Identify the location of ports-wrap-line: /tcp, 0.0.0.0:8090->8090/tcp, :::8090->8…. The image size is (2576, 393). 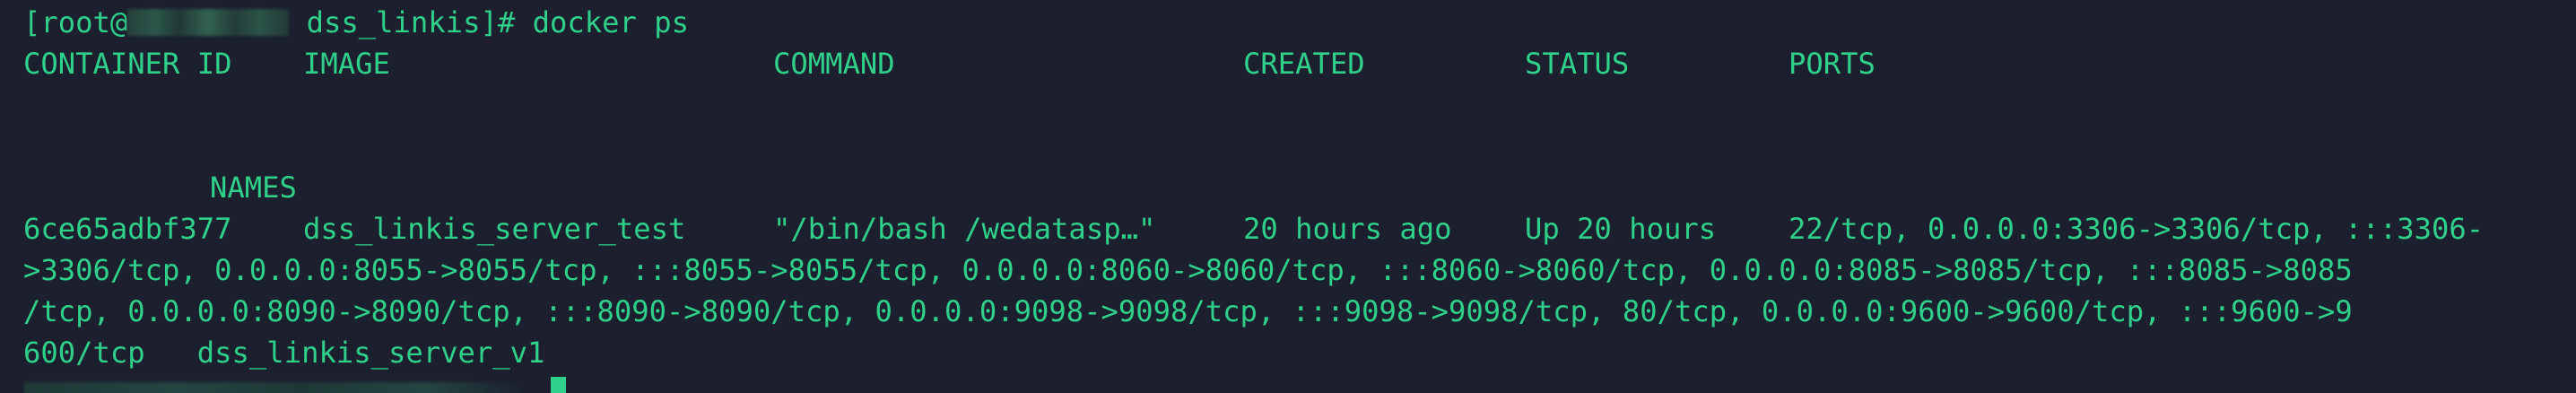
(1299, 311).